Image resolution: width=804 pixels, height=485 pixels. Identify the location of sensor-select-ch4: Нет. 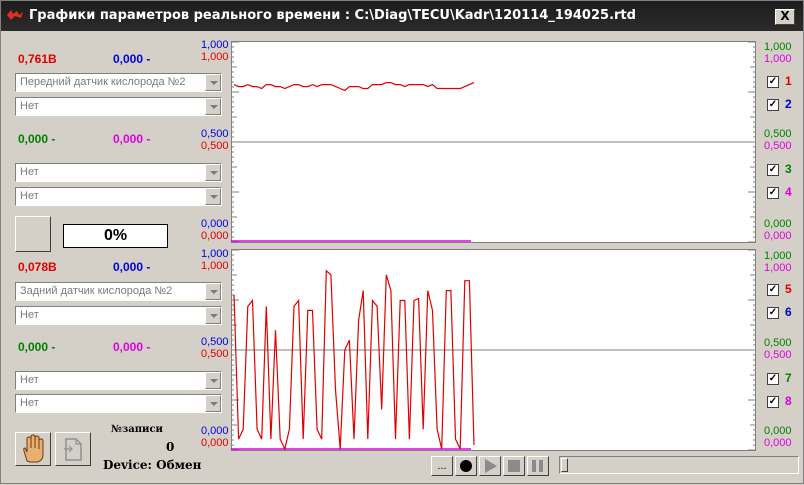
(118, 196).